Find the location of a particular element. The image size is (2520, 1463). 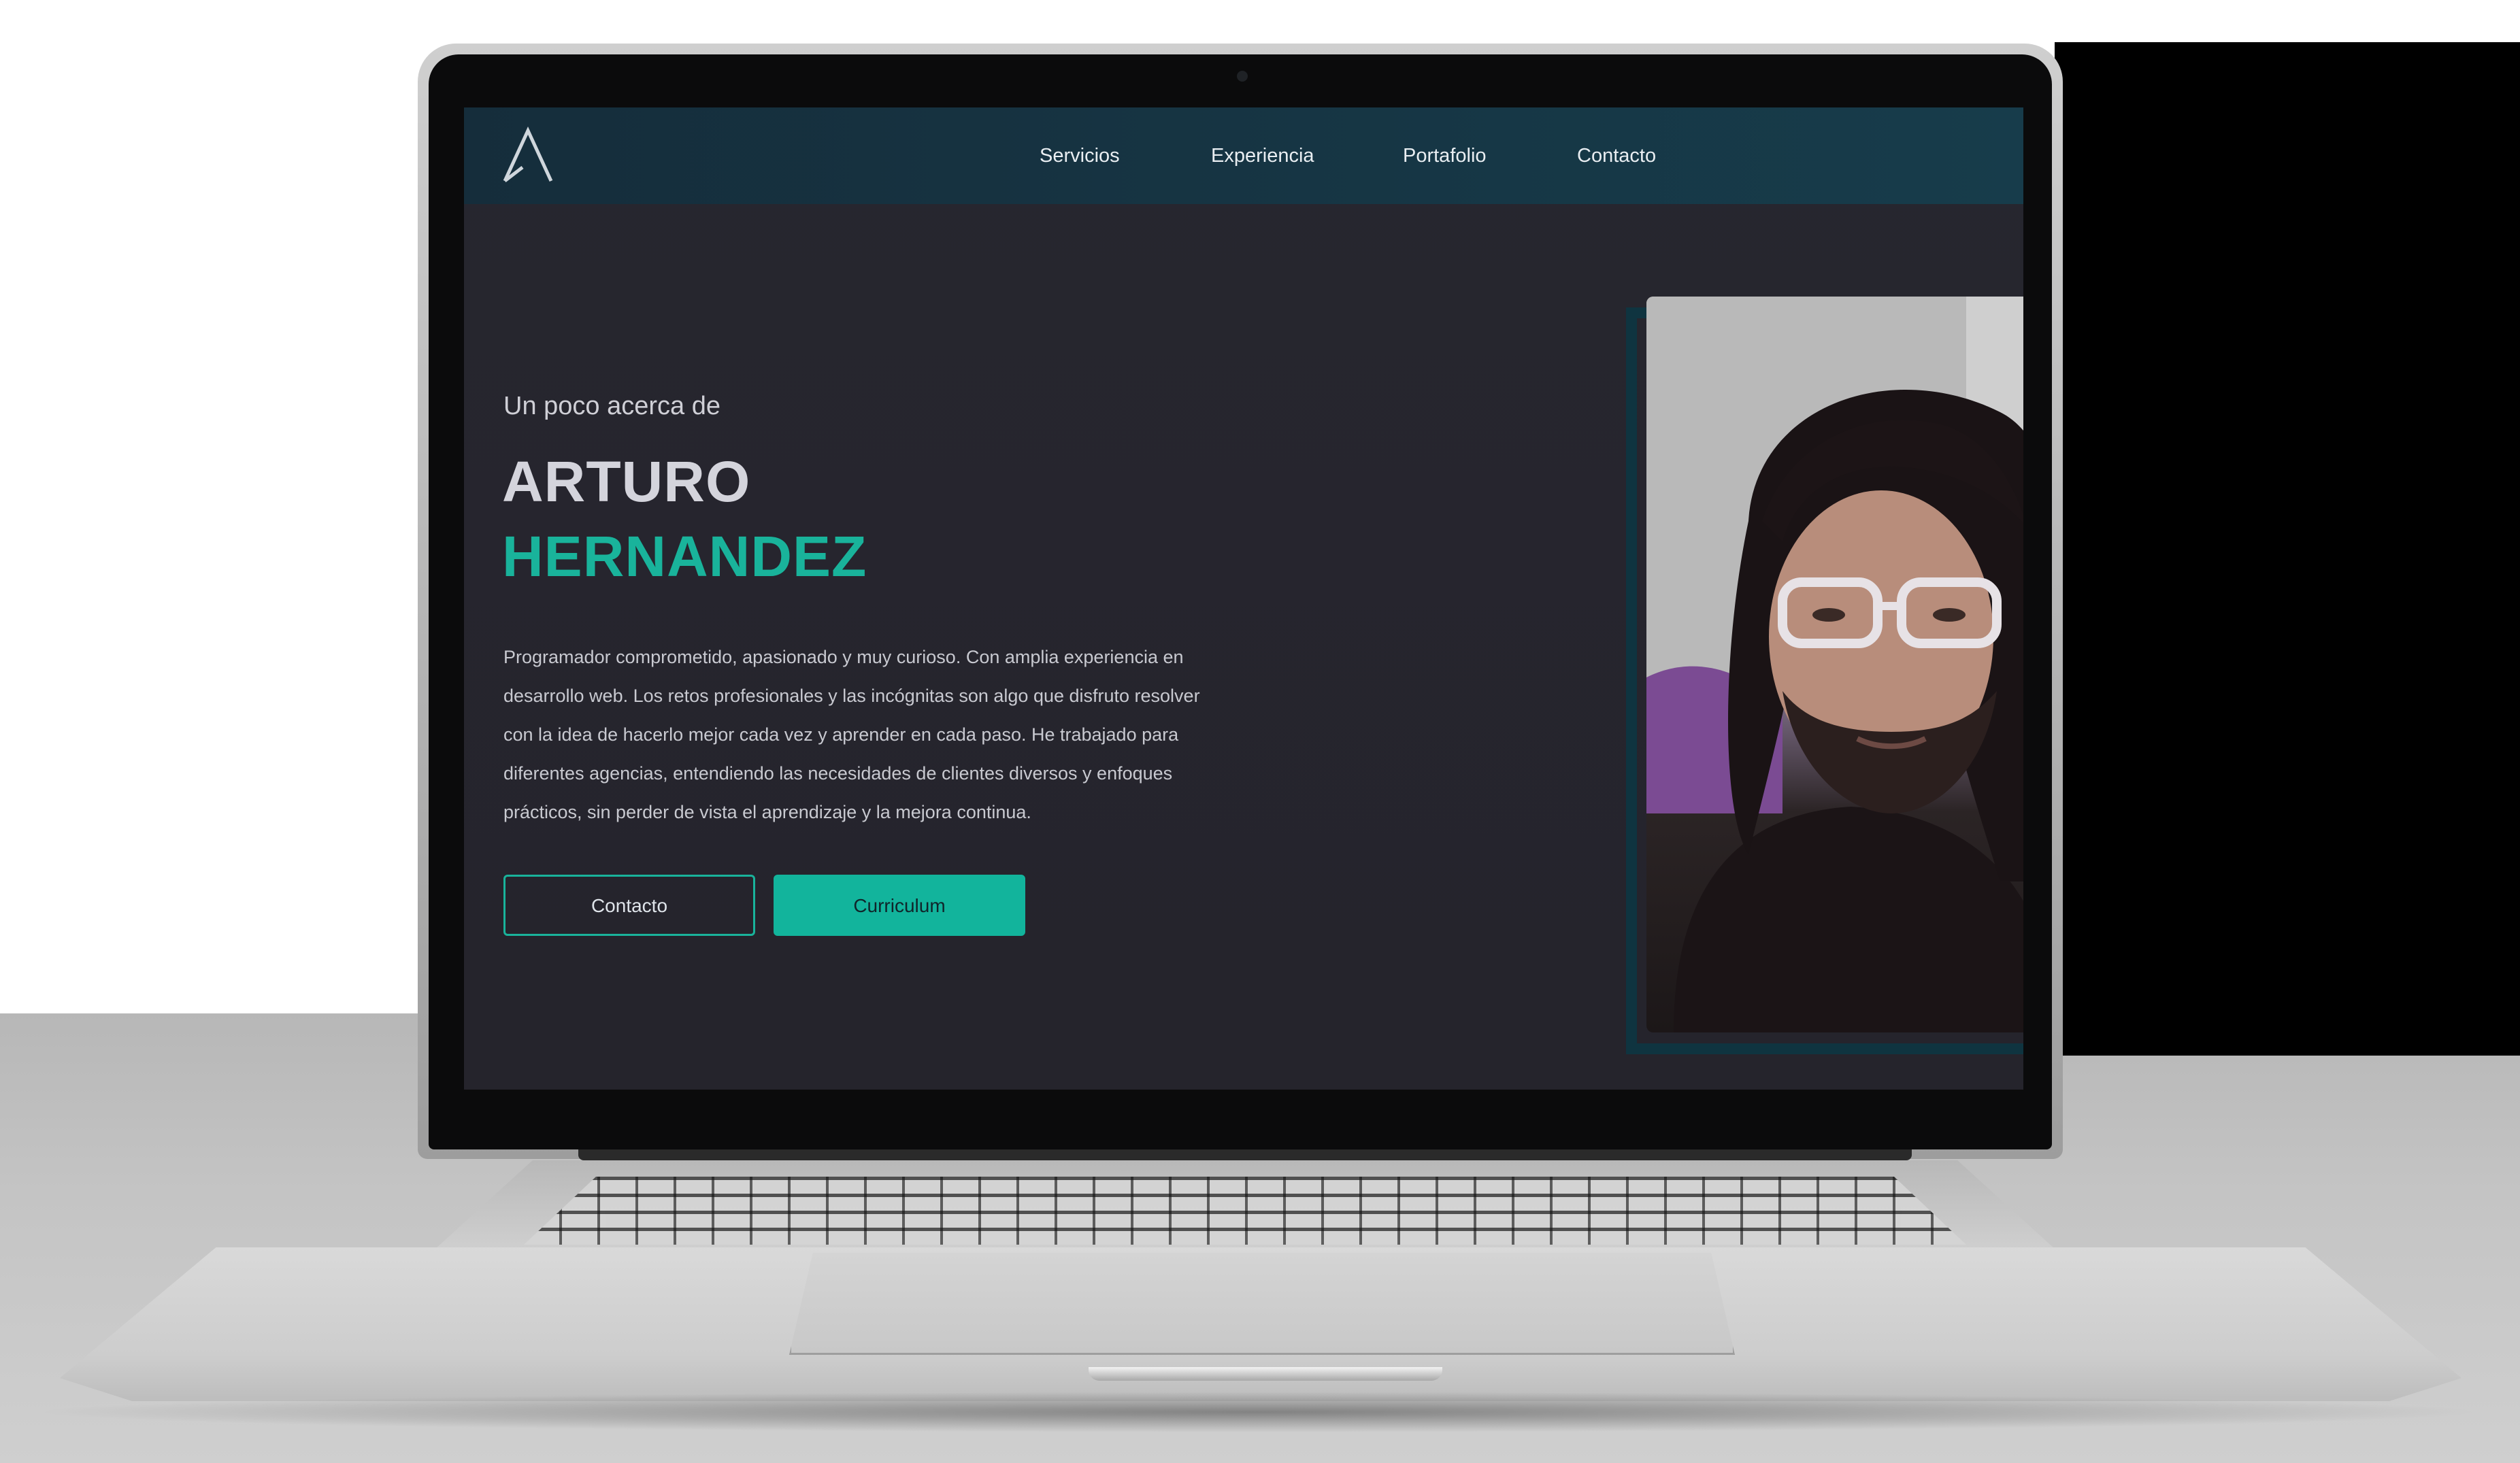

keyboard is located at coordinates (1245, 1211).